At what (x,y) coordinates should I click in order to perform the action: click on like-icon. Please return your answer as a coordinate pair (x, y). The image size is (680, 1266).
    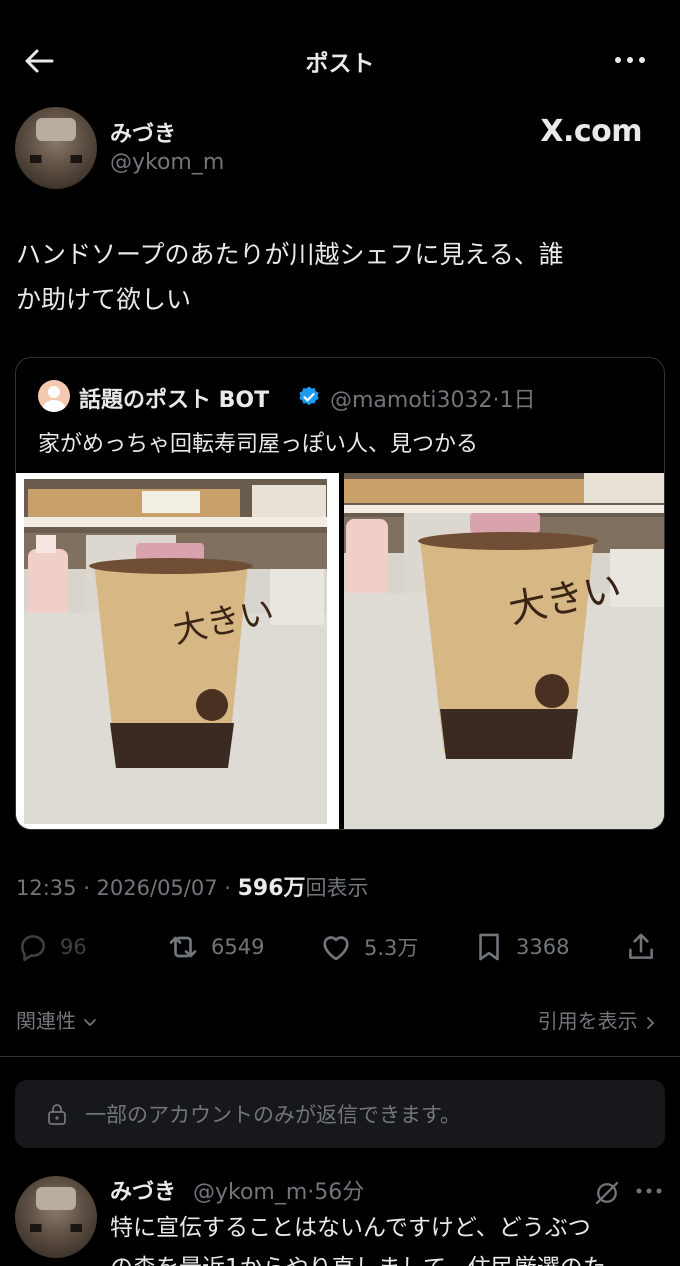
    Looking at the image, I should click on (336, 948).